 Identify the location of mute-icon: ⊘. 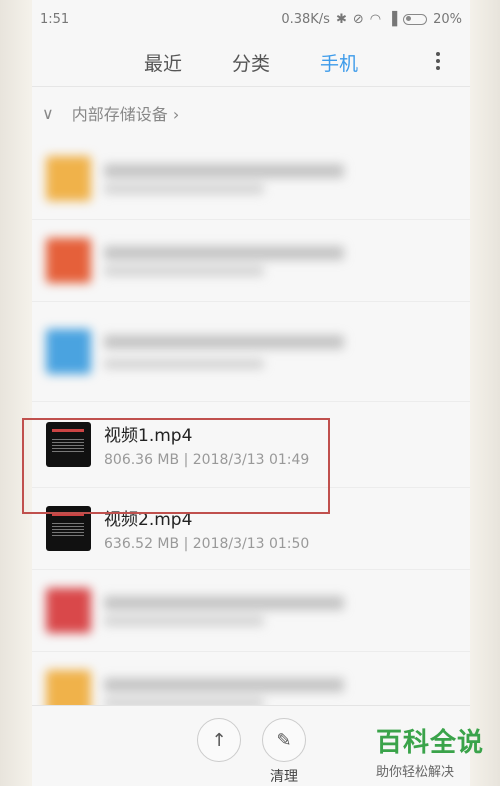
(358, 19).